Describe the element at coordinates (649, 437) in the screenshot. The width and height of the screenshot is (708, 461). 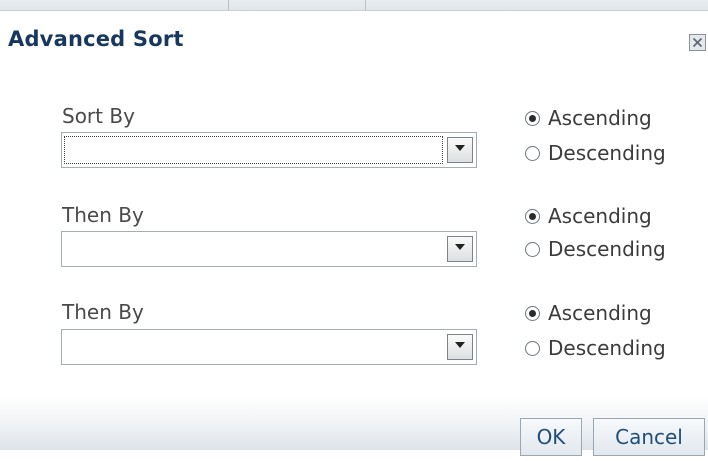
I see `cancel-button: Cancel` at that location.